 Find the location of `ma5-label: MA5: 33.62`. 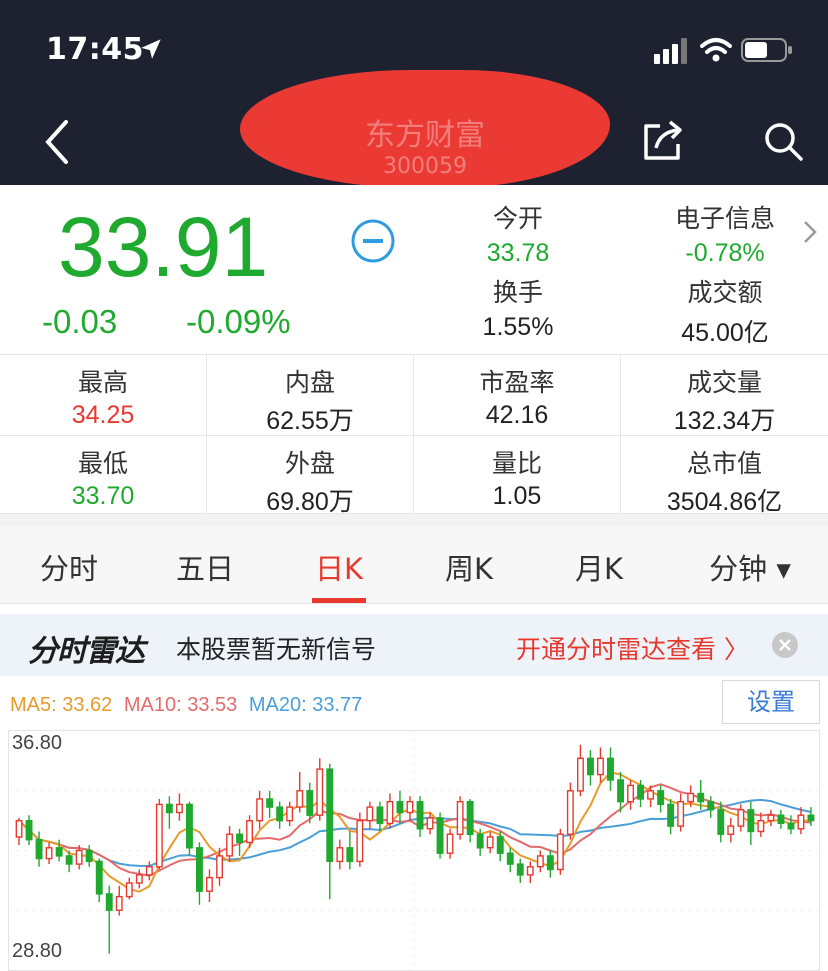

ma5-label: MA5: 33.62 is located at coordinates (61, 705).